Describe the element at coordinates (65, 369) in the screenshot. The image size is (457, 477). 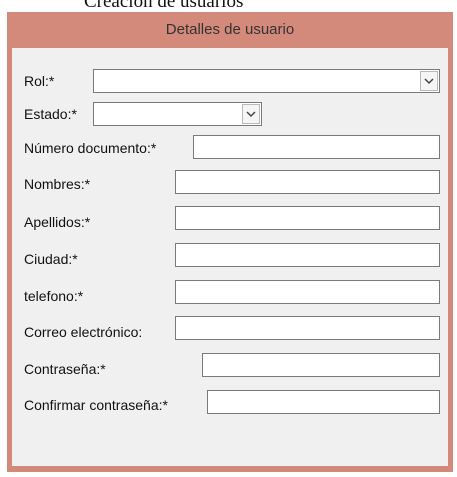
I see `contrasena-label: Contraseña:*` at that location.